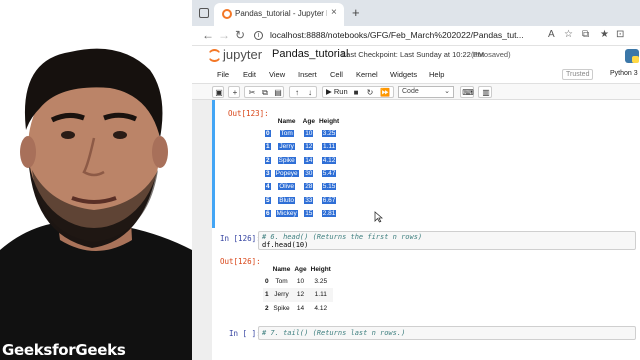  What do you see at coordinates (334, 333) in the screenshot?
I see `code-comment-line: # 7. tail() (Returns last n rows.)` at bounding box center [334, 333].